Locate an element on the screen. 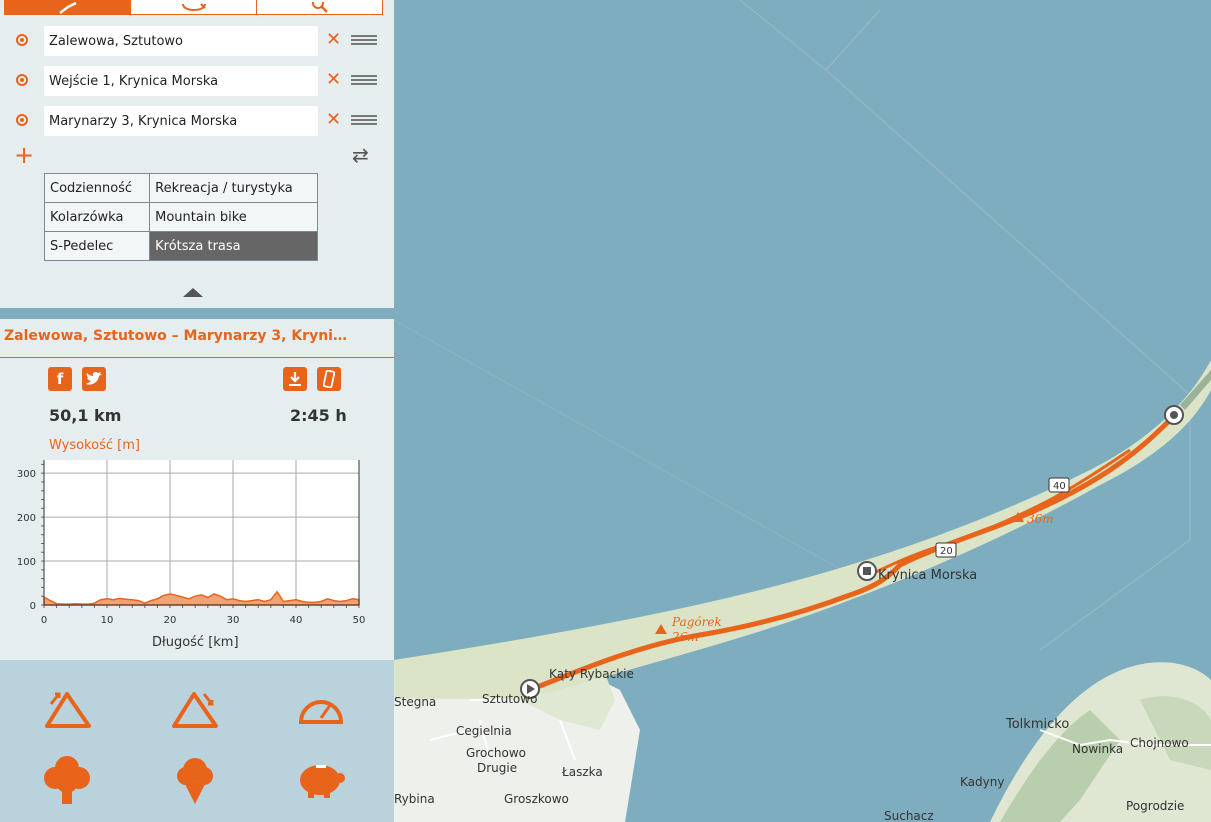 The width and height of the screenshot is (1211, 822). svg-text: 20 is located at coordinates (946, 551).